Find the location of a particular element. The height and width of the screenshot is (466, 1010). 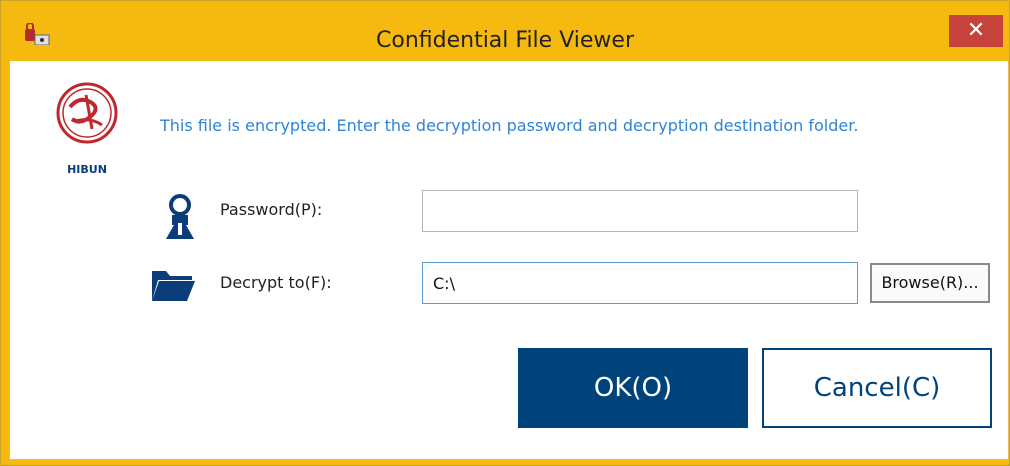

close-button: ✕ is located at coordinates (976, 31).